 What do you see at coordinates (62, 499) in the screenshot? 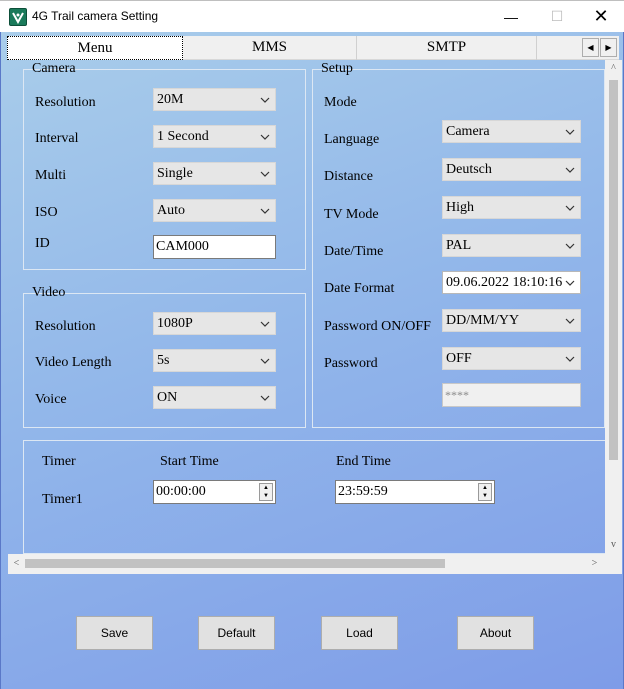
I see `timer1-label: Timer1` at bounding box center [62, 499].